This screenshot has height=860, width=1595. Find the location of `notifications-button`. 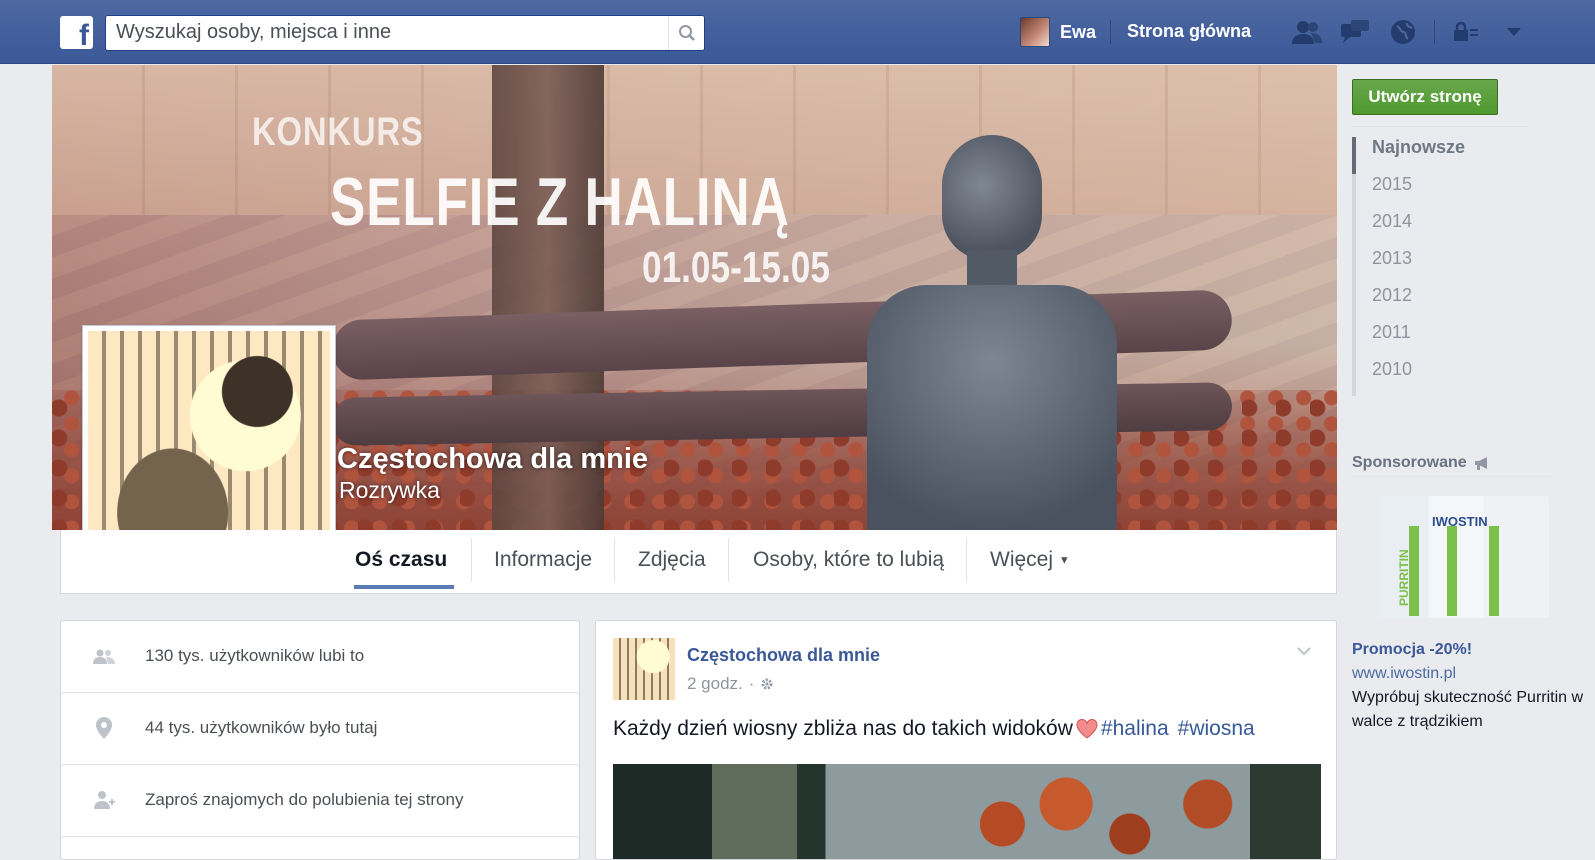

notifications-button is located at coordinates (1403, 32).